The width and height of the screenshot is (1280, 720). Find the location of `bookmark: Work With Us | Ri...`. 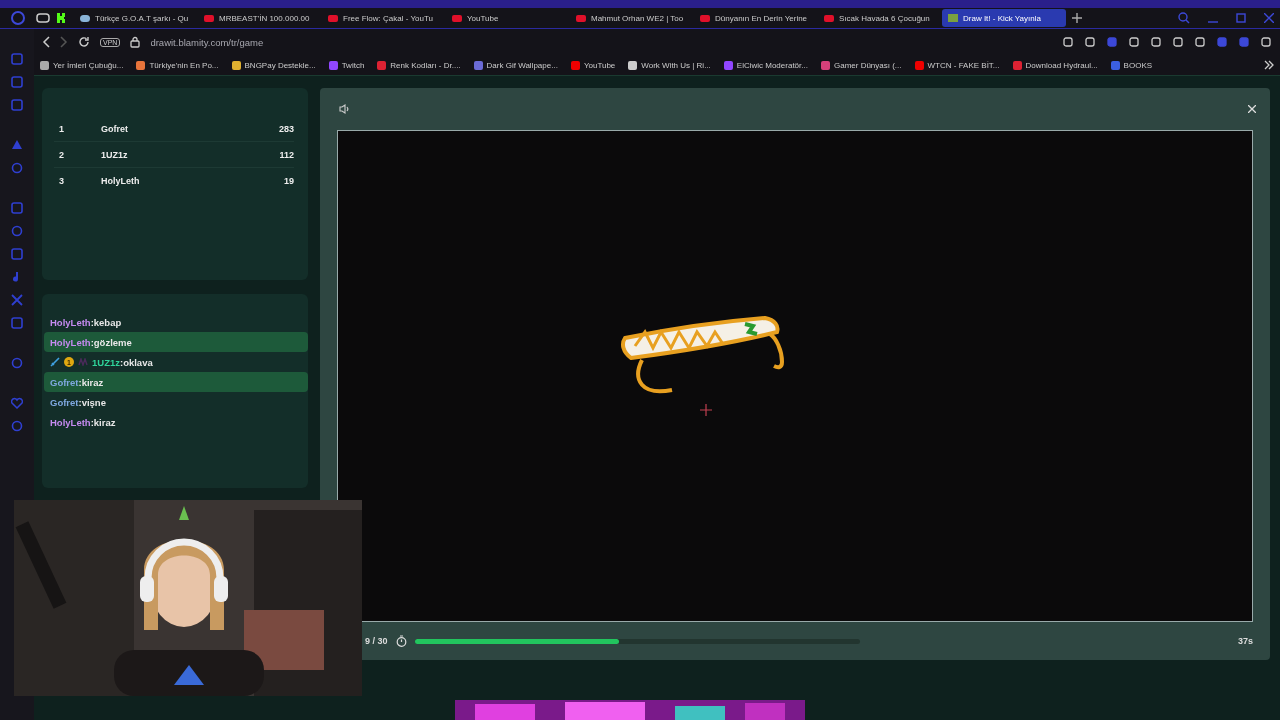

bookmark: Work With Us | Ri... is located at coordinates (669, 65).